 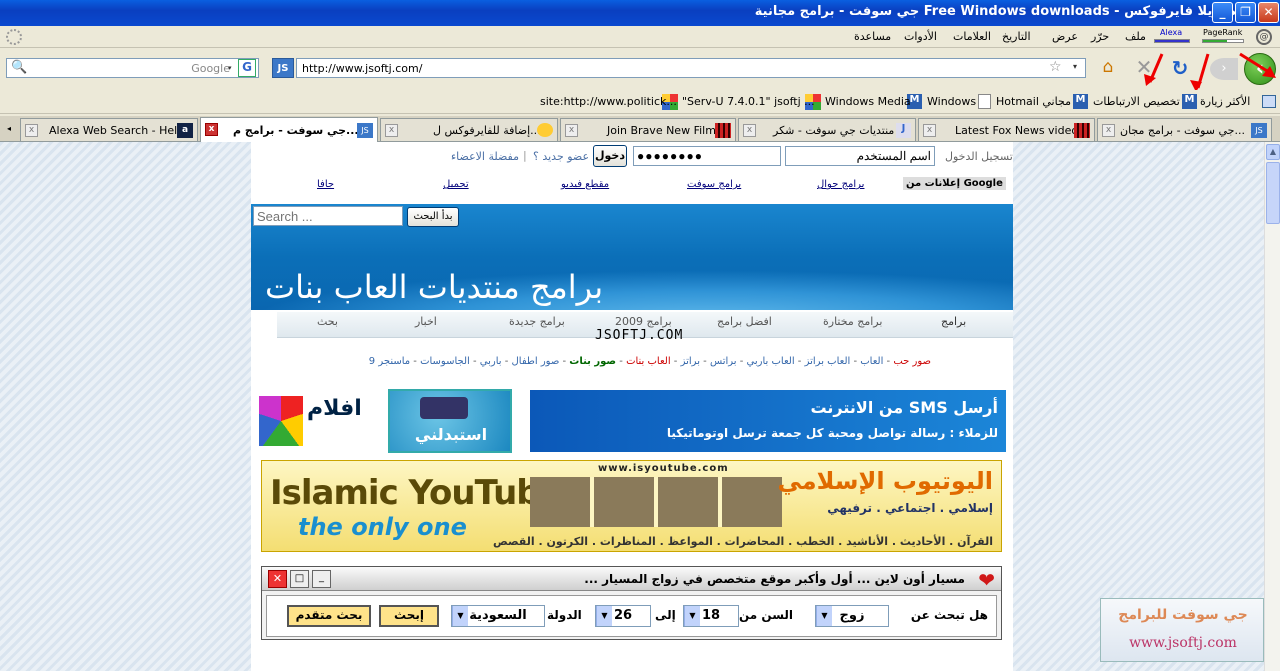 I want to click on bookmark-windows-media: Windows Media, so click(x=868, y=101).